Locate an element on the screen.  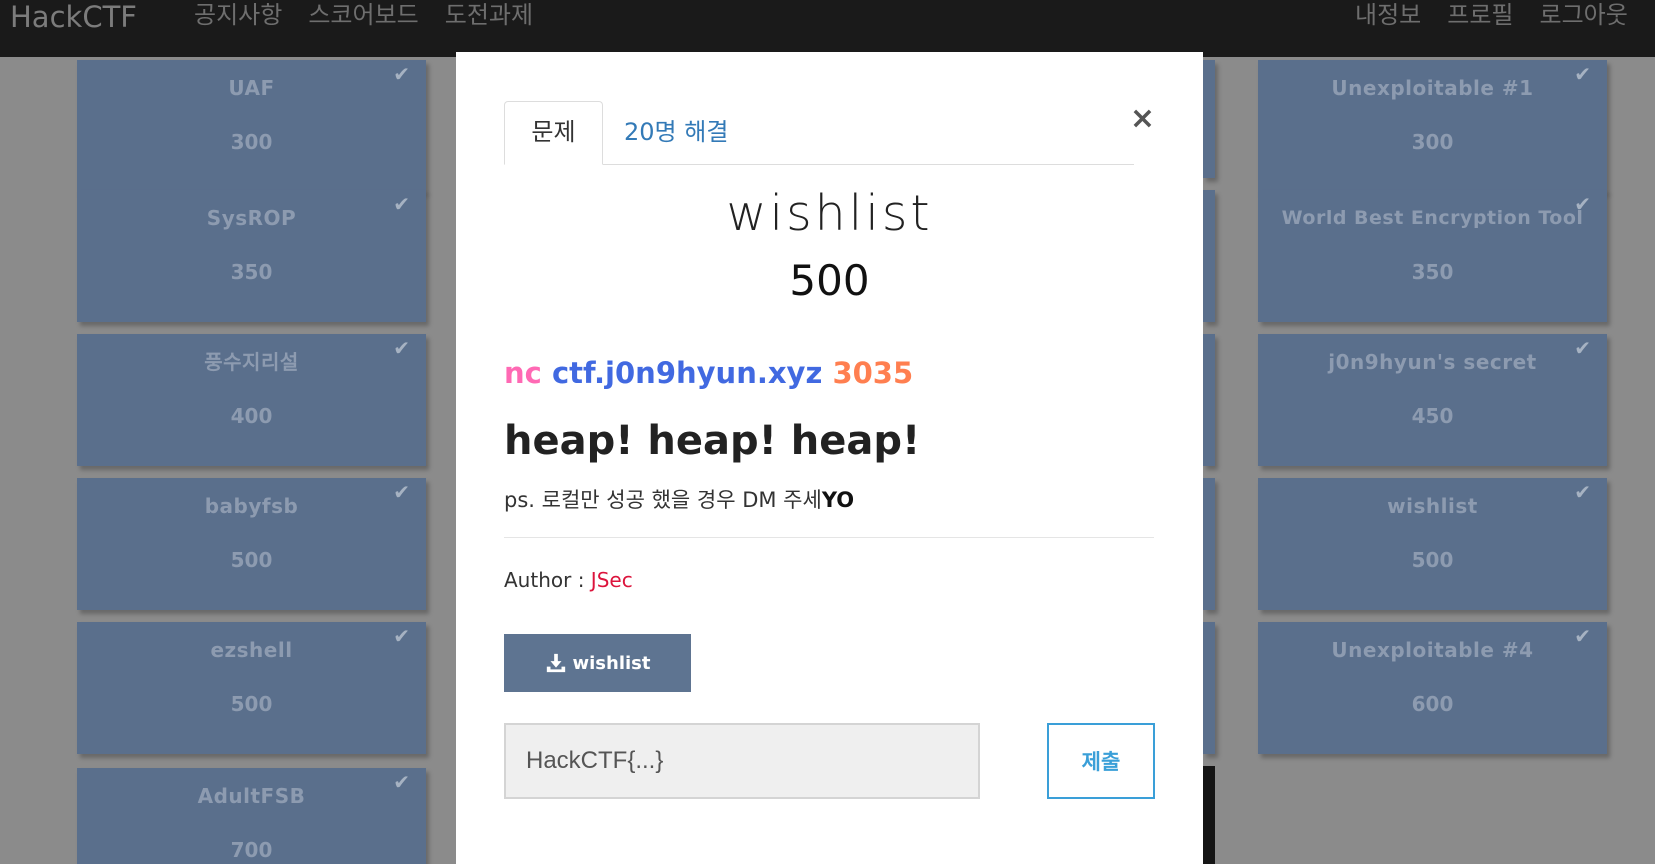
nc-command: nc is located at coordinates (523, 373).